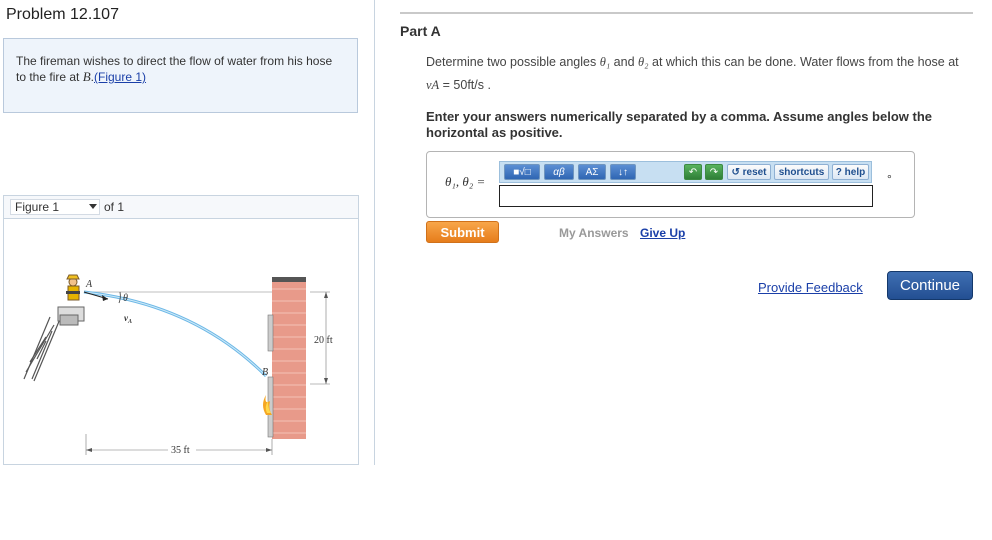 This screenshot has height=540, width=992. I want to click on reset-button: ↺ reset, so click(749, 172).